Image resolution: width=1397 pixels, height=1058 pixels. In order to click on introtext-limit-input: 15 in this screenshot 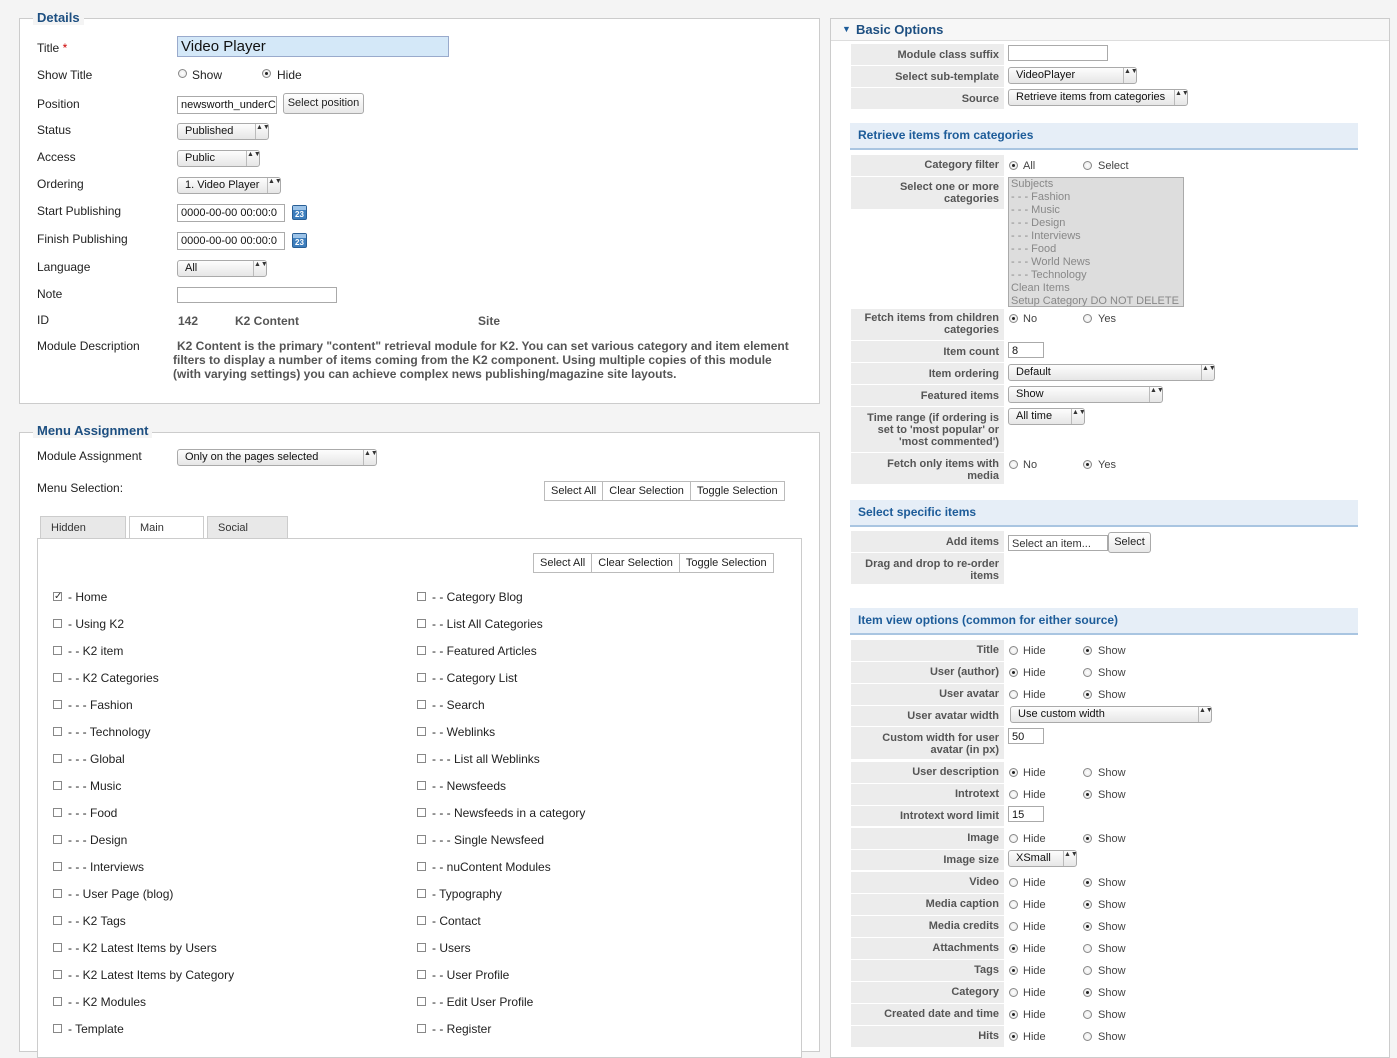, I will do `click(1026, 814)`.